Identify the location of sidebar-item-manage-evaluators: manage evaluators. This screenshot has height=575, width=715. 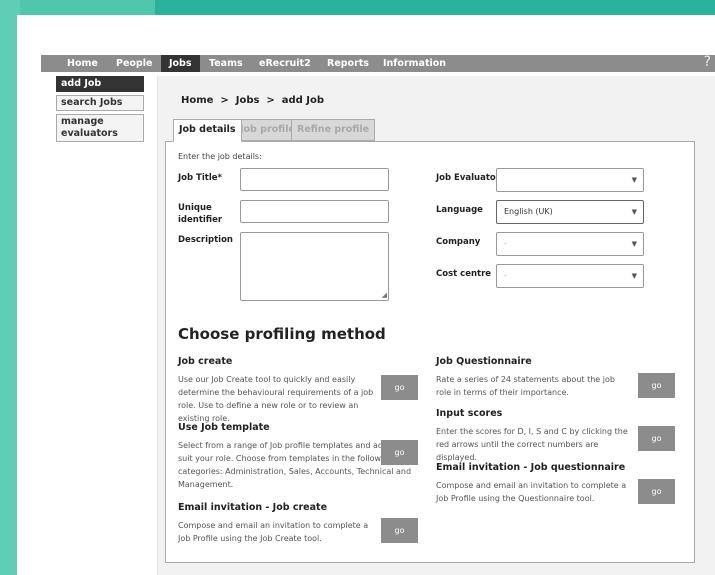
(100, 128).